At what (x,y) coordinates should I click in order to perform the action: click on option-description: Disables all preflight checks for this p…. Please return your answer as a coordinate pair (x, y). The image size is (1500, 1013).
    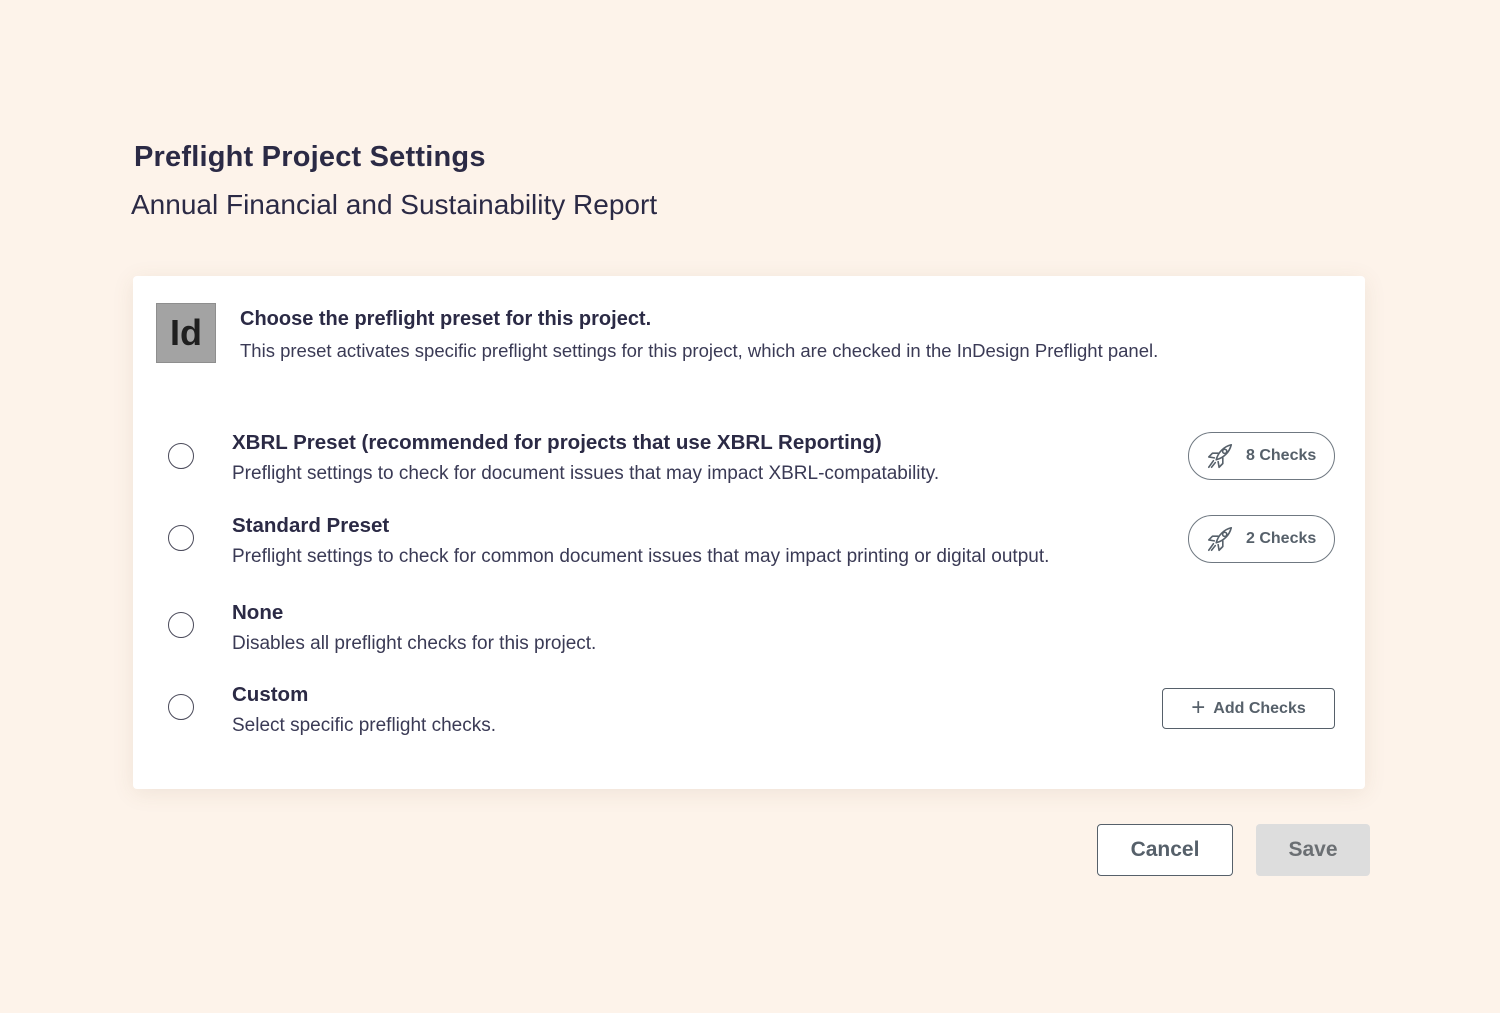
    Looking at the image, I should click on (414, 643).